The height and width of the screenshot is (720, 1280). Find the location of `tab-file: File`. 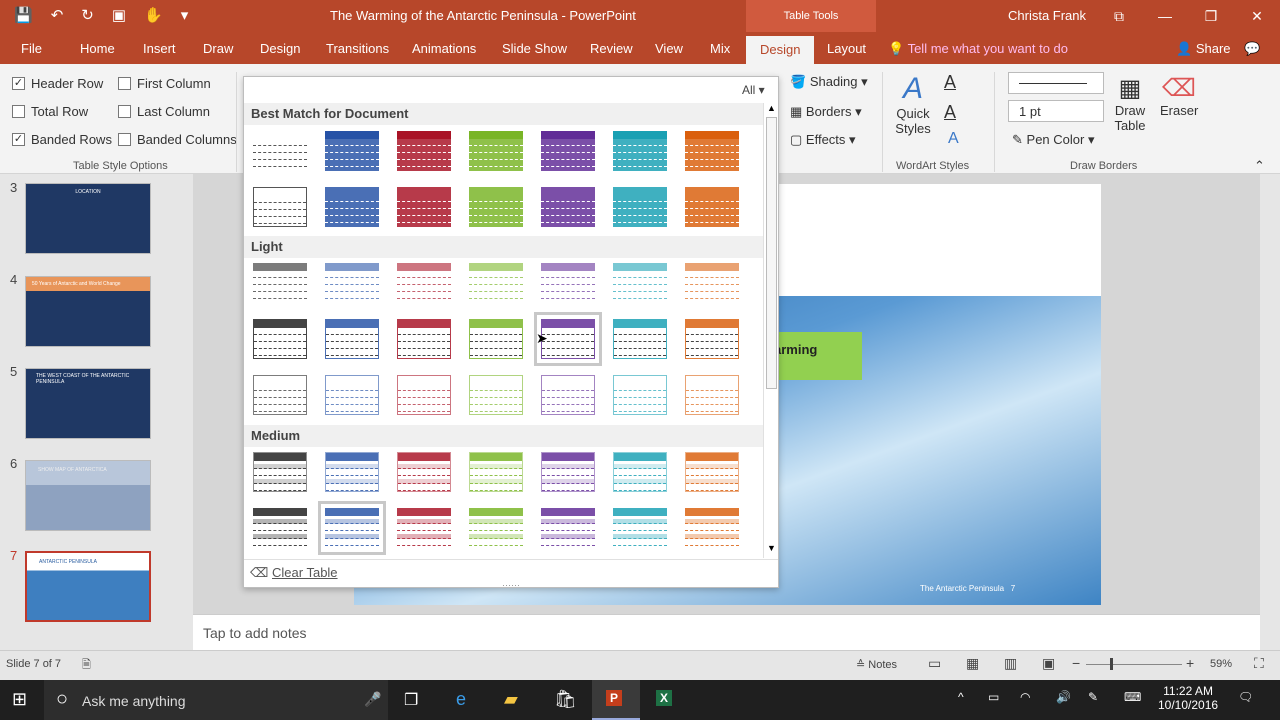

tab-file: File is located at coordinates (31, 48).